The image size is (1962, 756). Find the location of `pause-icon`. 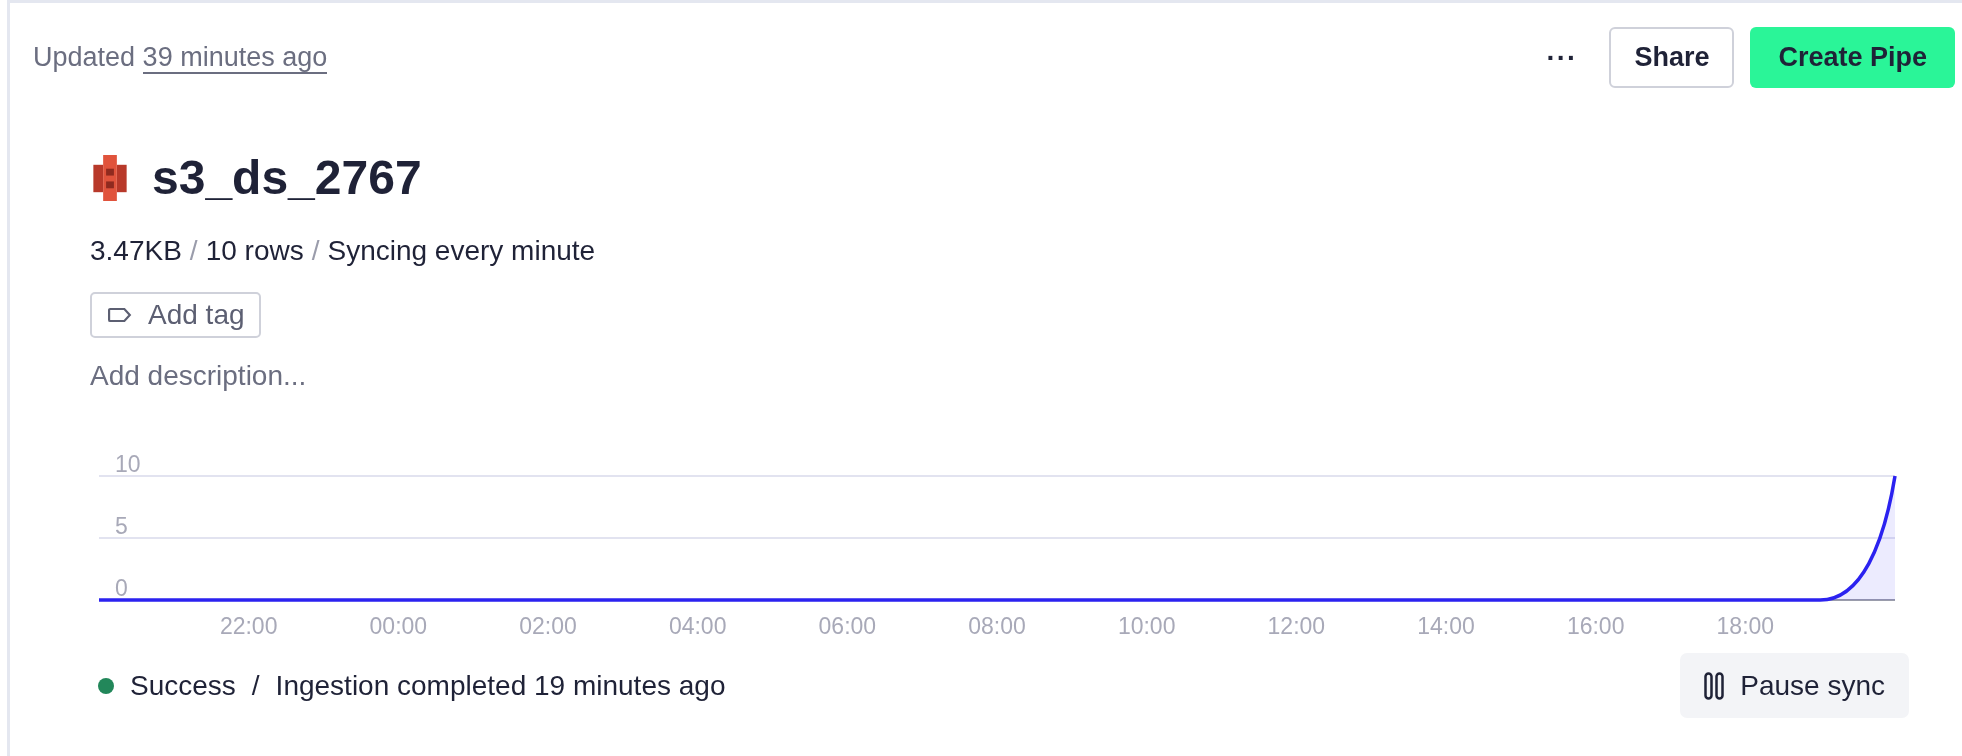

pause-icon is located at coordinates (1714, 685).